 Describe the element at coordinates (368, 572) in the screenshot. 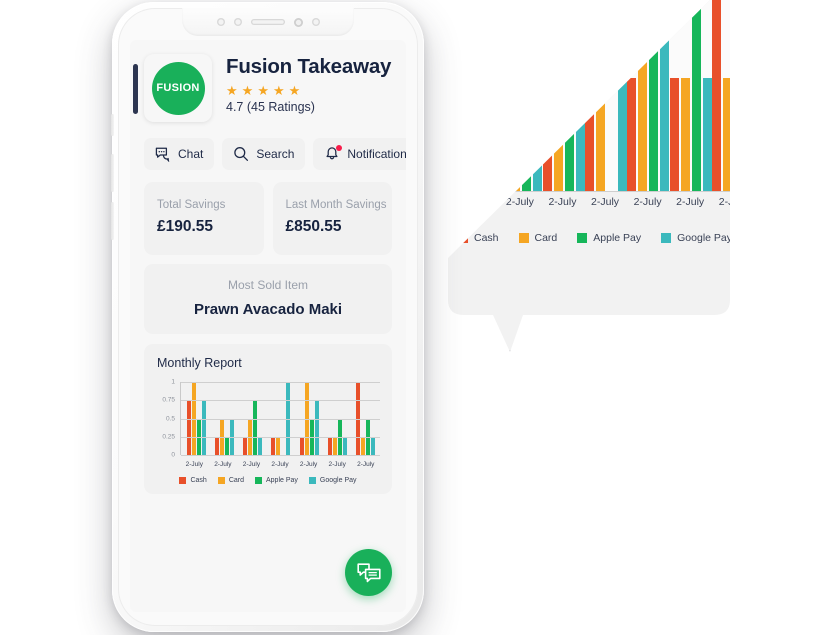

I see `chat-fab-button` at that location.